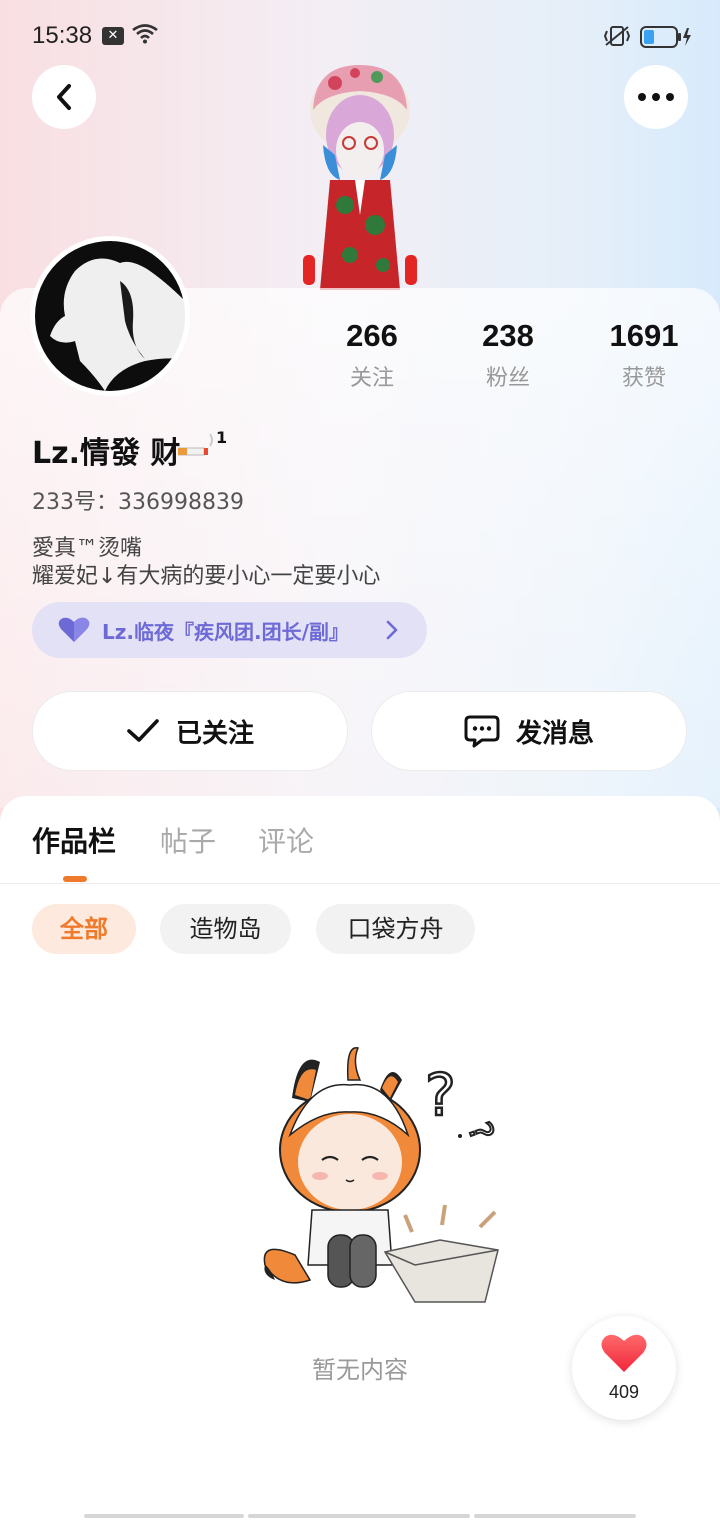 This screenshot has width=720, height=1520. Describe the element at coordinates (113, 36) in the screenshot. I see `x-notification-icon: ✕` at that location.